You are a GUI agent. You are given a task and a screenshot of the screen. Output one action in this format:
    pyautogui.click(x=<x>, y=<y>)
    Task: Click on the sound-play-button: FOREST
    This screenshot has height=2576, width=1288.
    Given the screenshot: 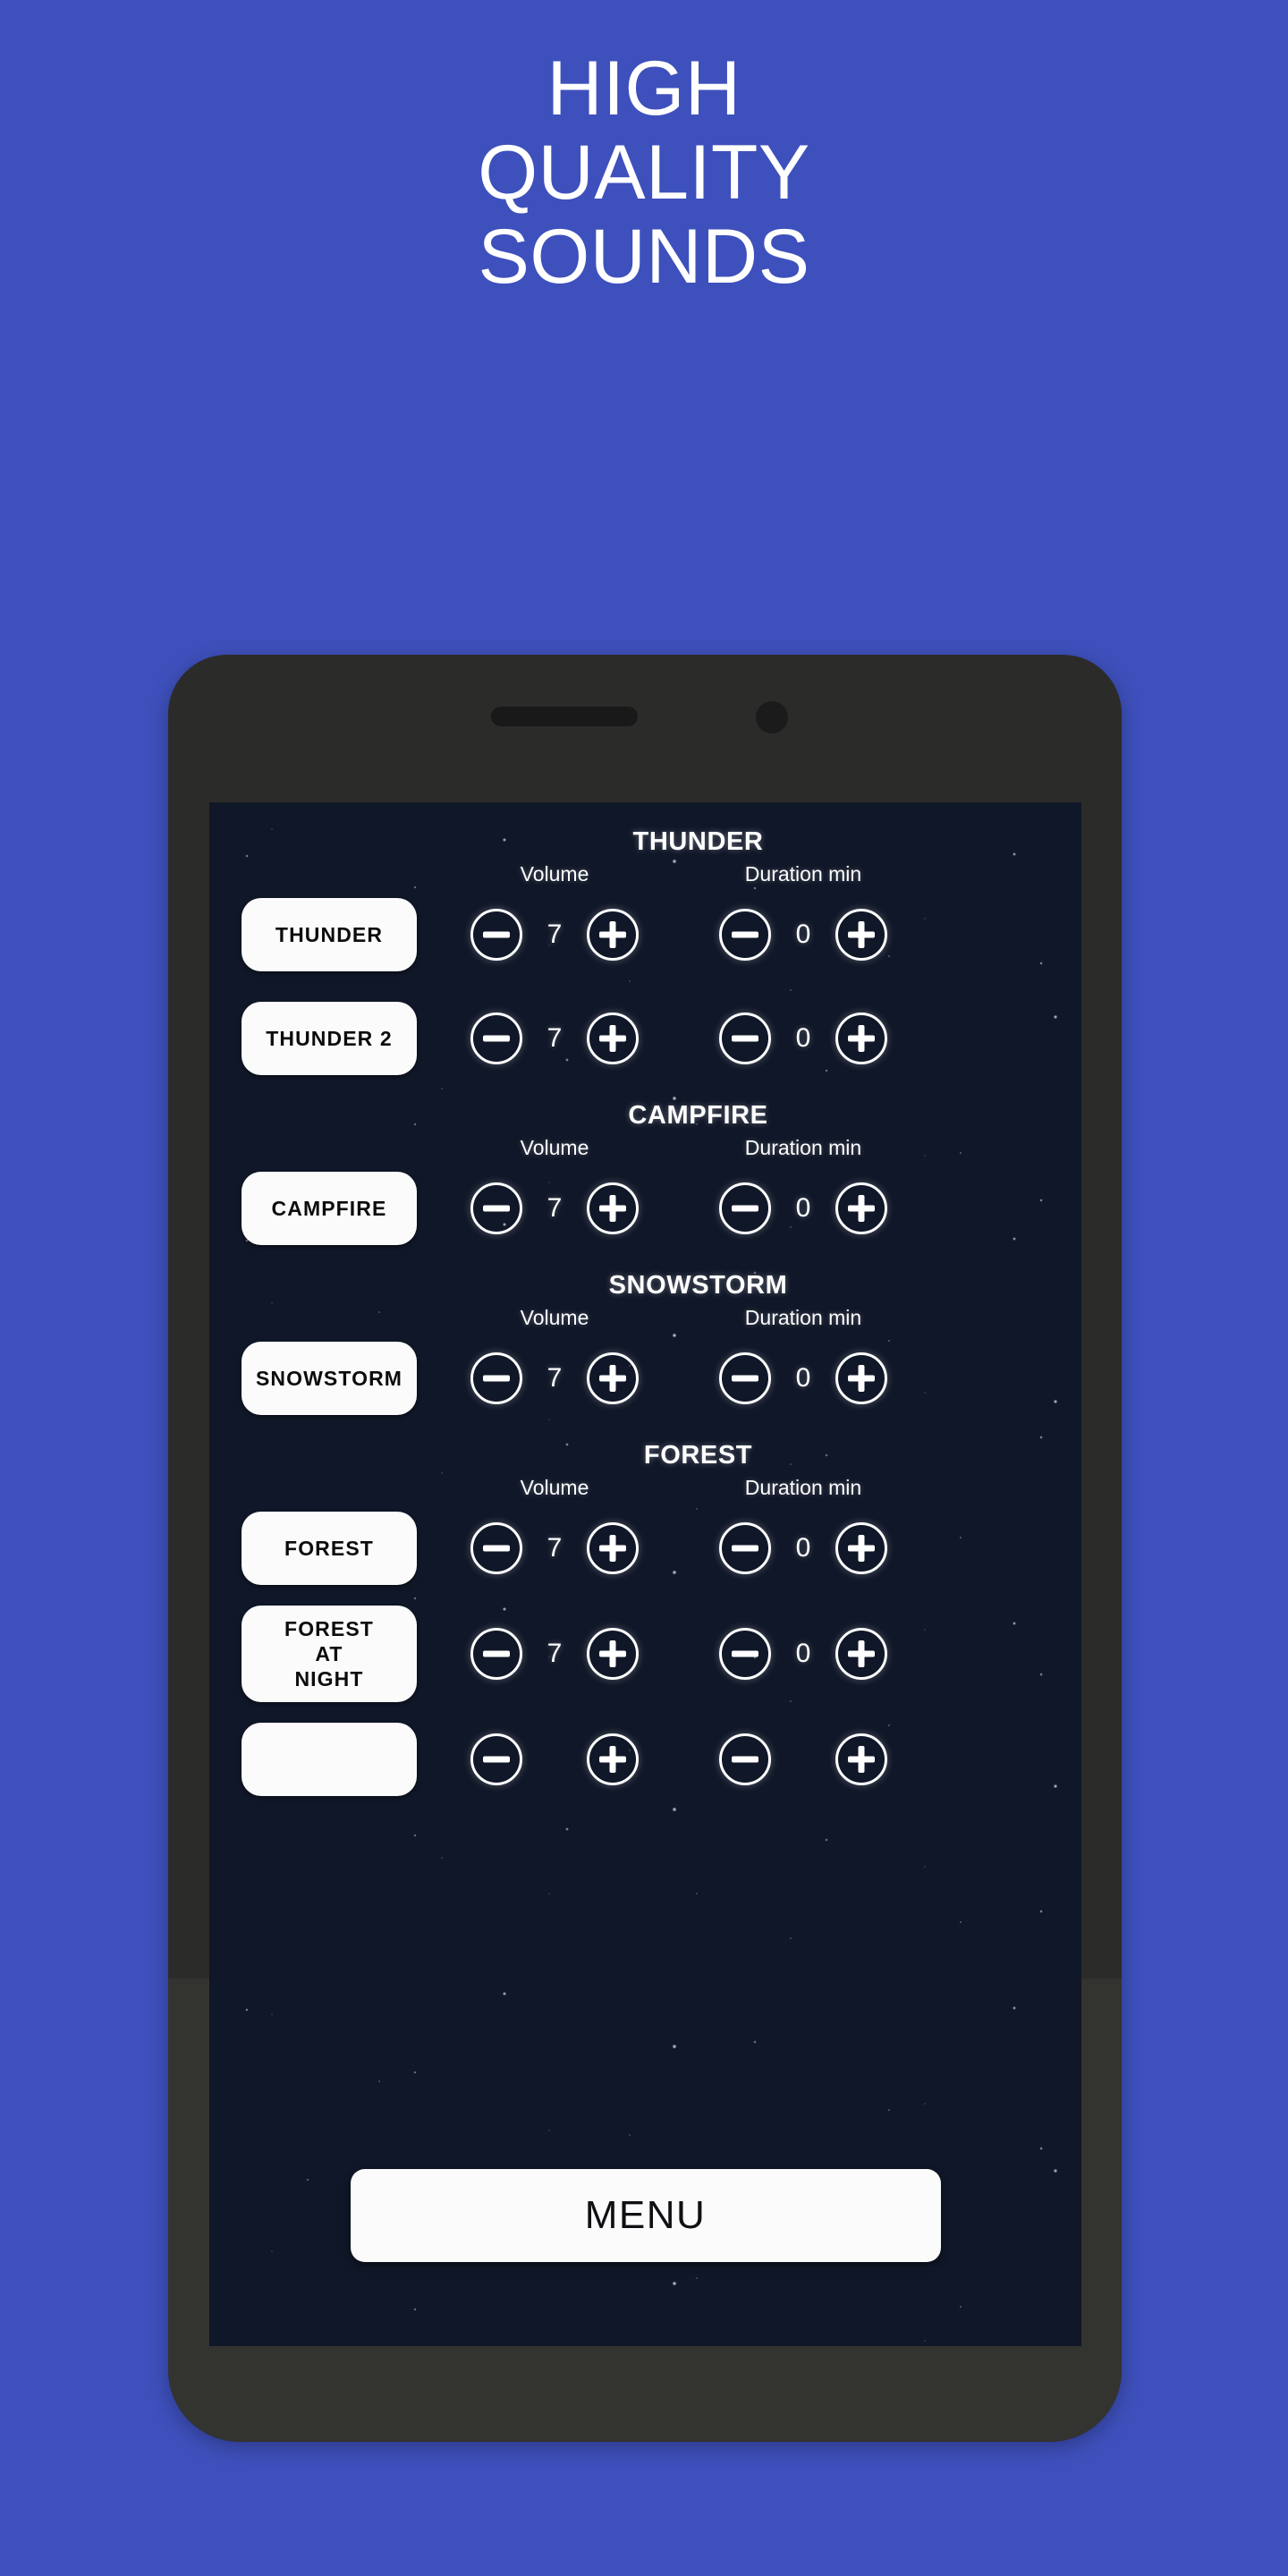 What is the action you would take?
    pyautogui.click(x=329, y=1548)
    